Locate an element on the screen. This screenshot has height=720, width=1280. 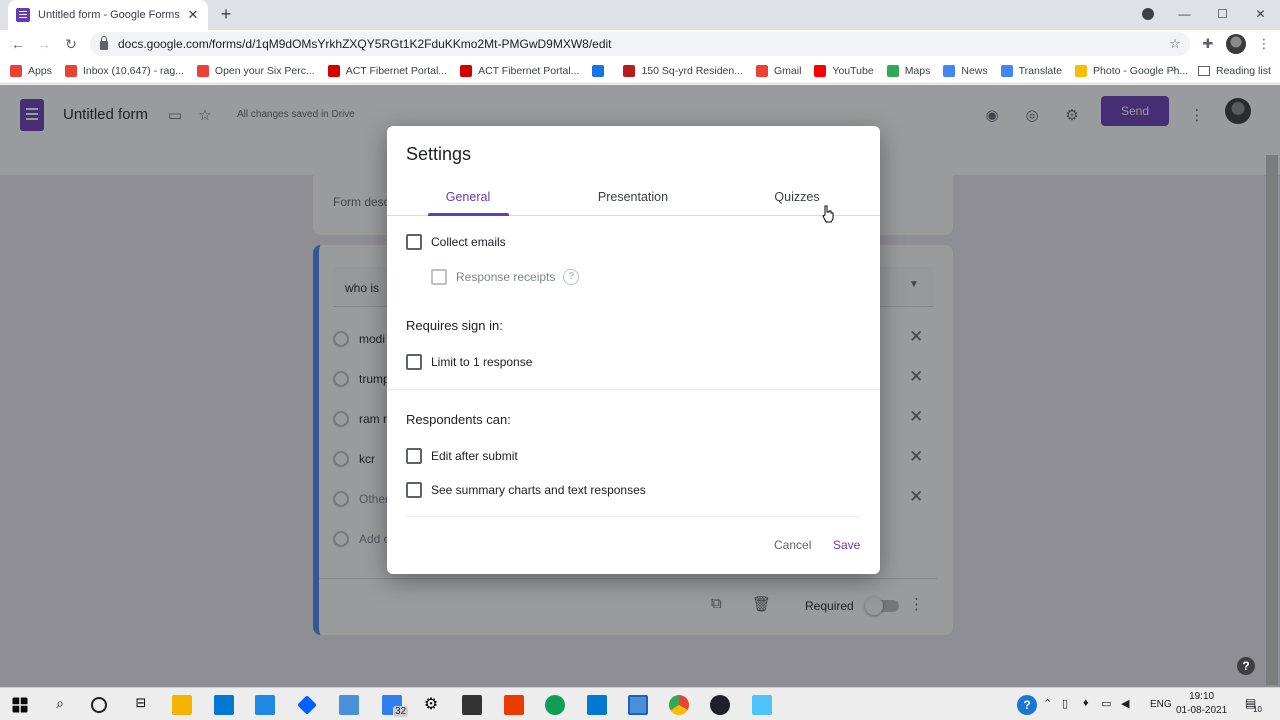
see-summary-label: See summary charts and text responses is located at coordinates (538, 490).